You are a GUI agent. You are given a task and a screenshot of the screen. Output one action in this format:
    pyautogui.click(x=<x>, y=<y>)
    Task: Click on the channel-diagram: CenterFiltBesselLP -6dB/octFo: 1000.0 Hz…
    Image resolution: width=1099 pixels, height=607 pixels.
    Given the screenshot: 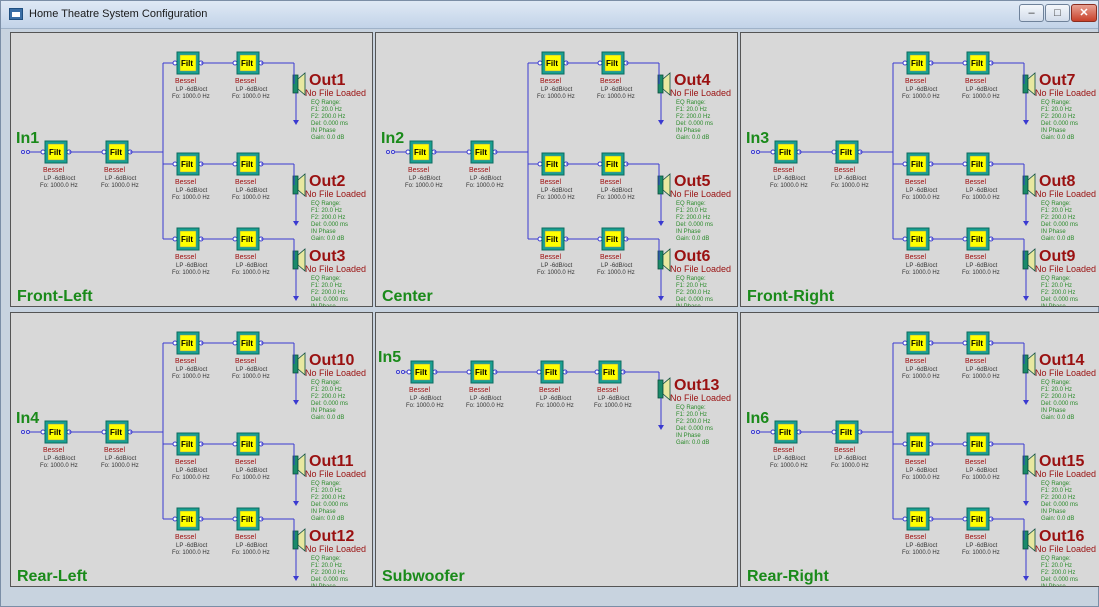 What is the action you would take?
    pyautogui.click(x=557, y=170)
    